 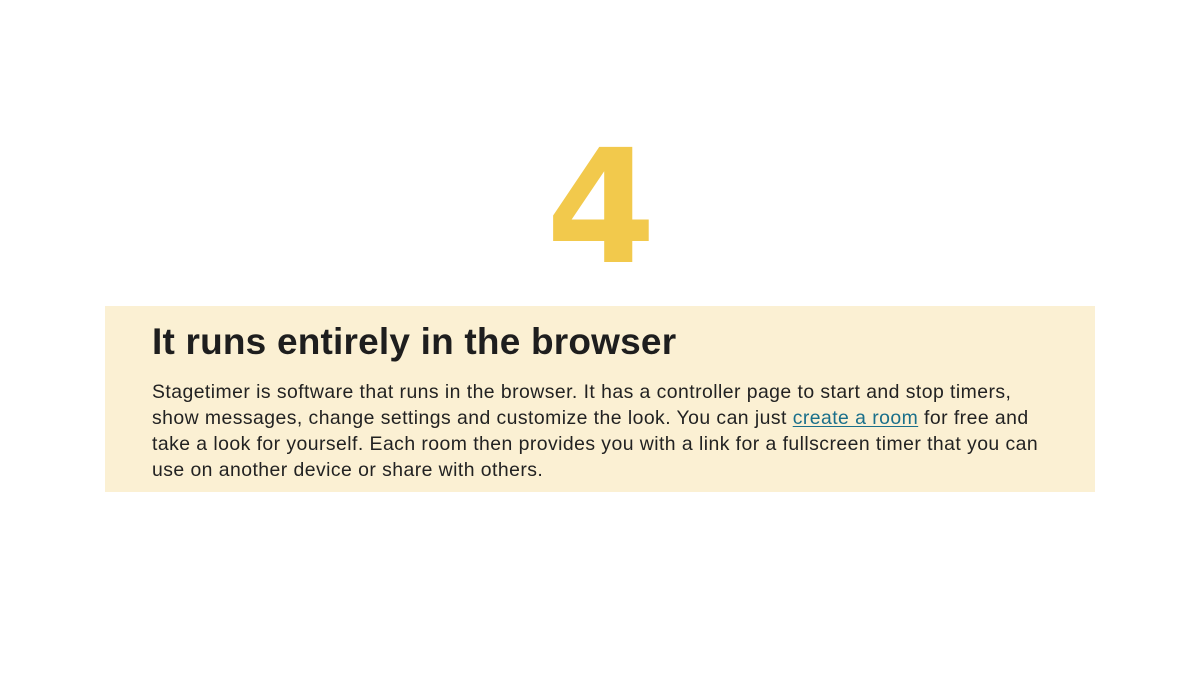 I want to click on step-number: 4, so click(x=601, y=208).